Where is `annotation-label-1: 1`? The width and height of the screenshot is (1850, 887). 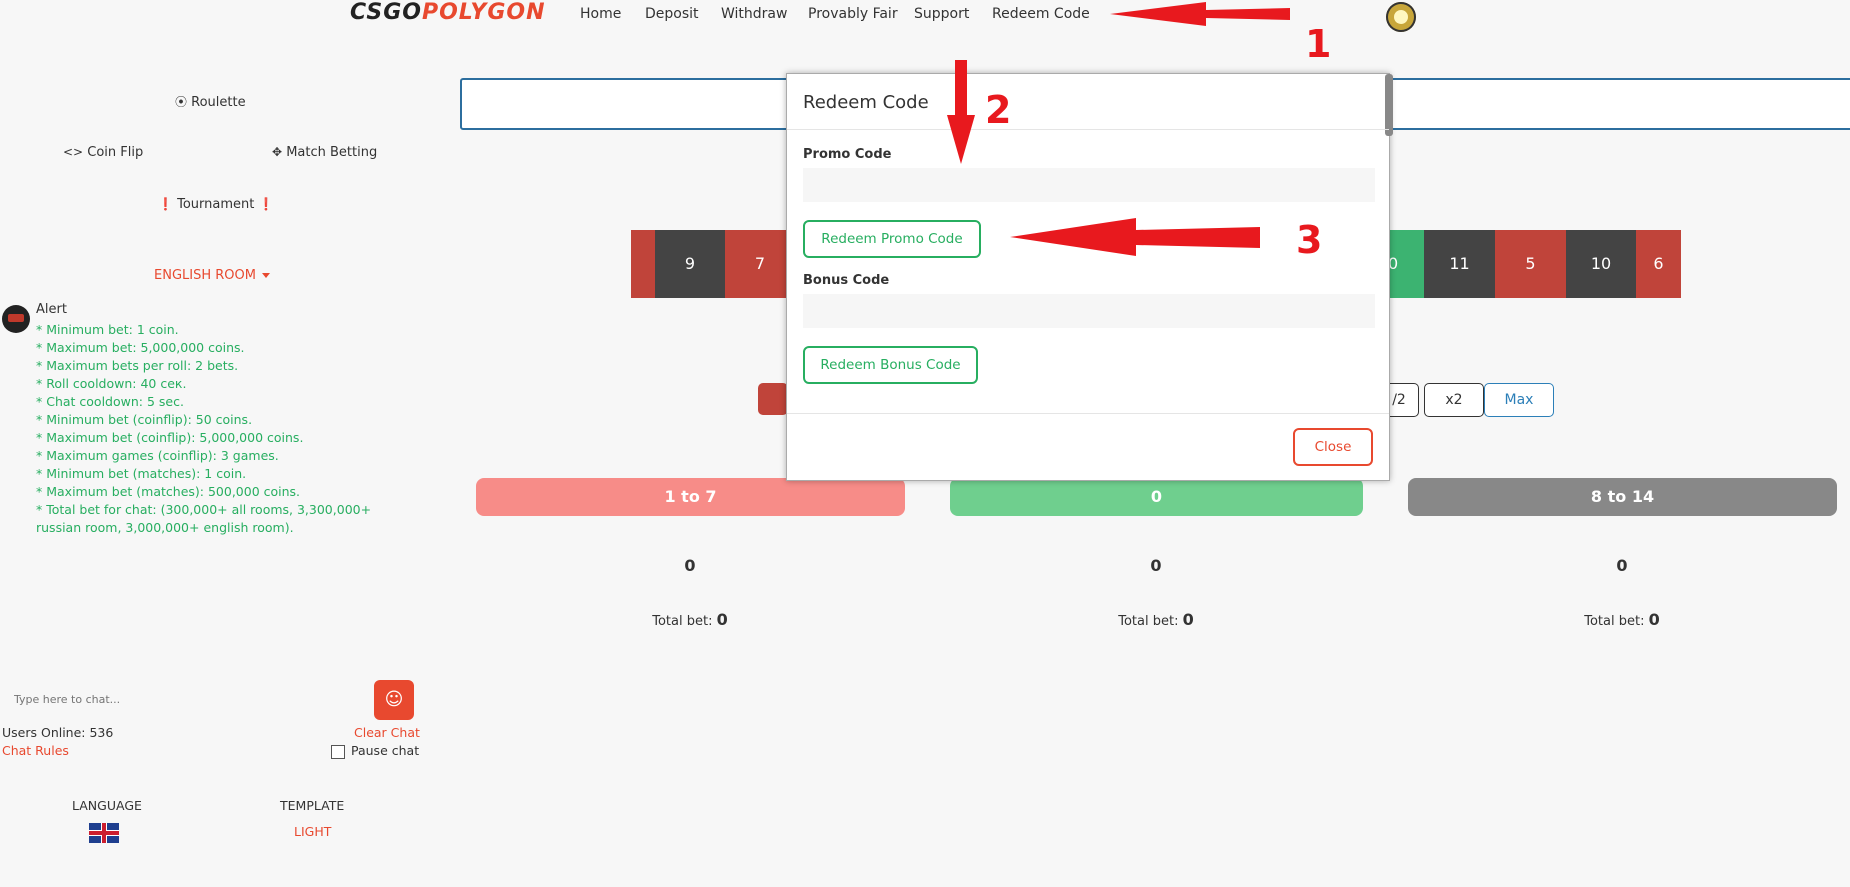 annotation-label-1: 1 is located at coordinates (1318, 44).